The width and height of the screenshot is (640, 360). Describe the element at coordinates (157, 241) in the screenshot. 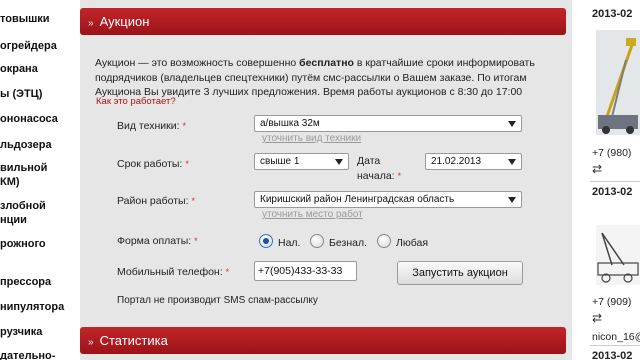

I see `payment-label: Форма оплаты: *` at that location.